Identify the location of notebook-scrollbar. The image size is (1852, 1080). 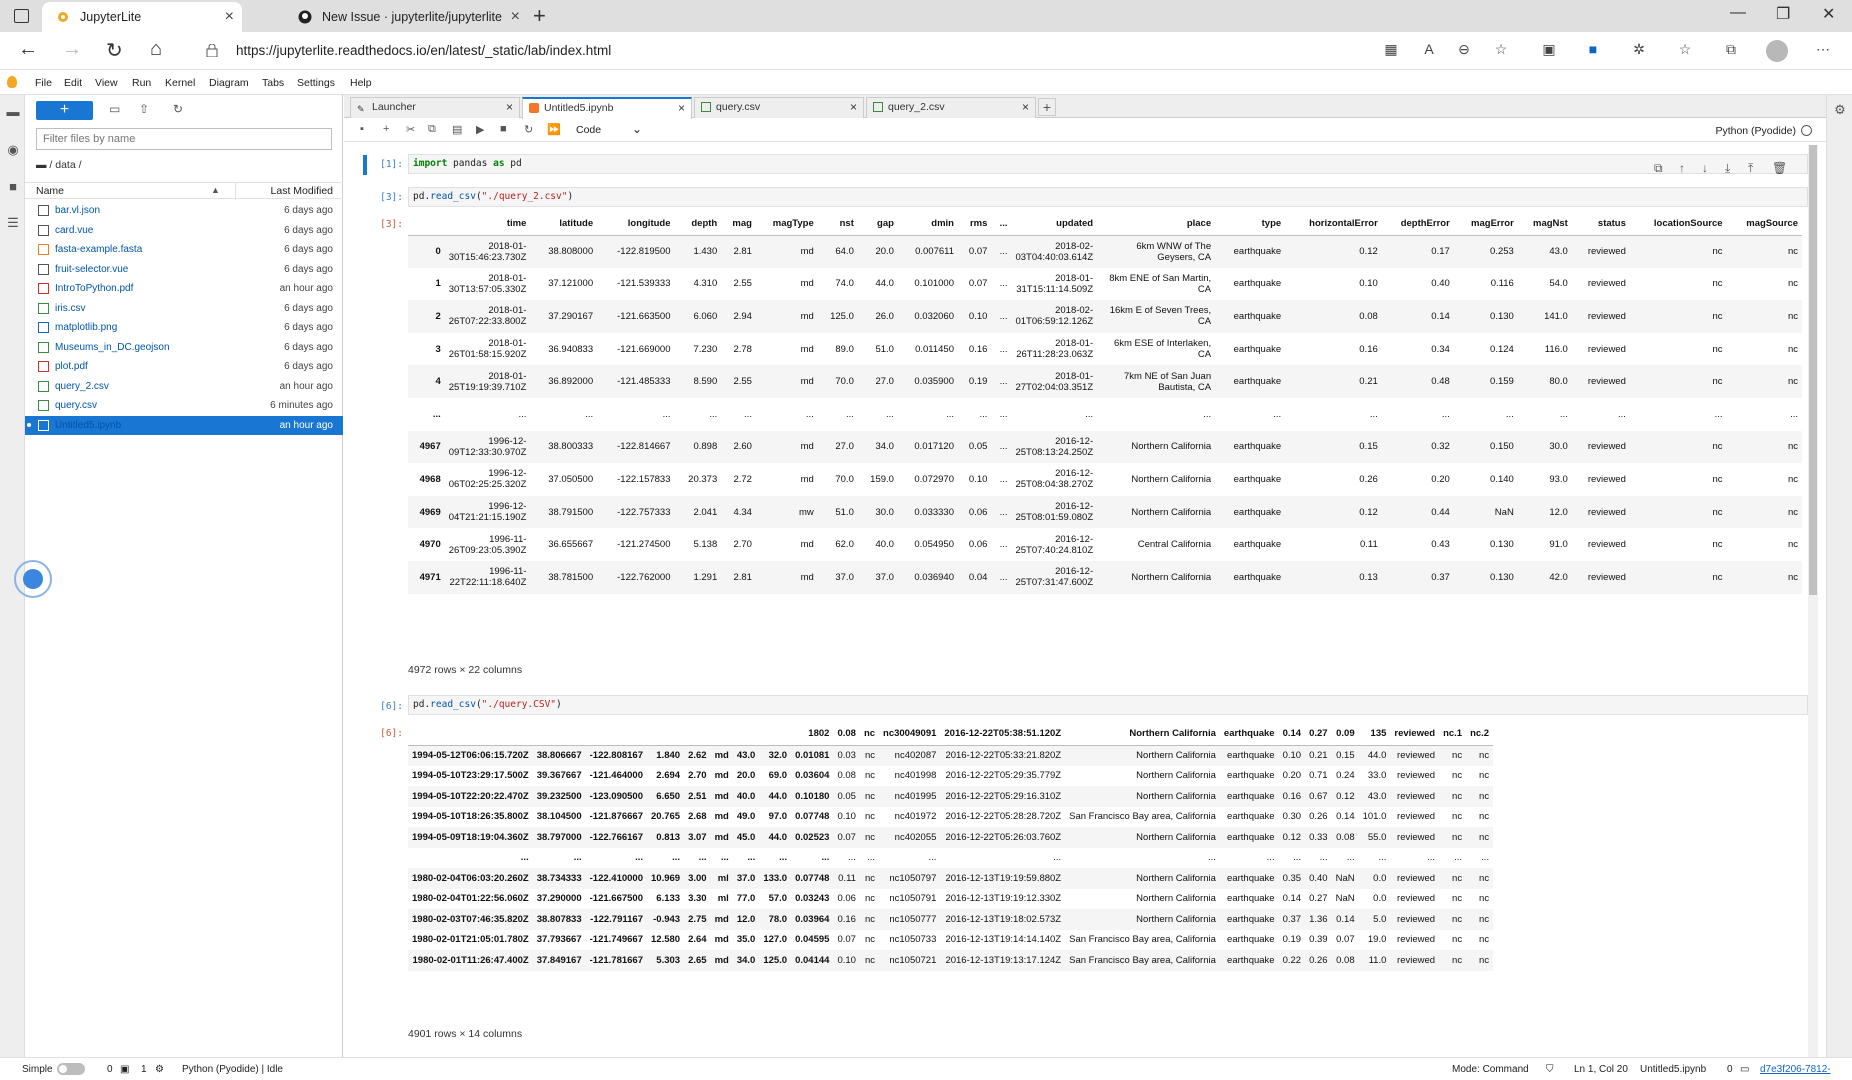
(1813, 601).